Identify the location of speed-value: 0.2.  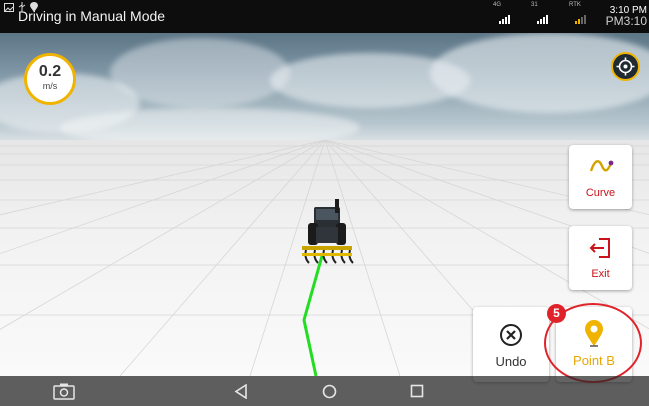
(50, 71).